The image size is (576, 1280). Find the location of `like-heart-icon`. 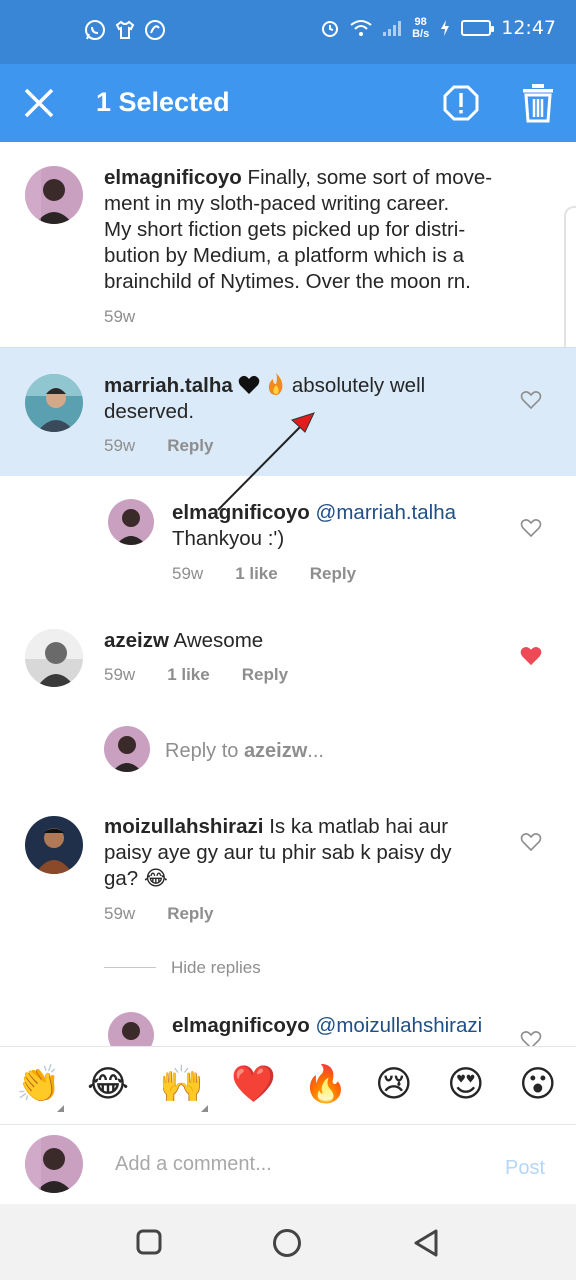

like-heart-icon is located at coordinates (531, 1038).